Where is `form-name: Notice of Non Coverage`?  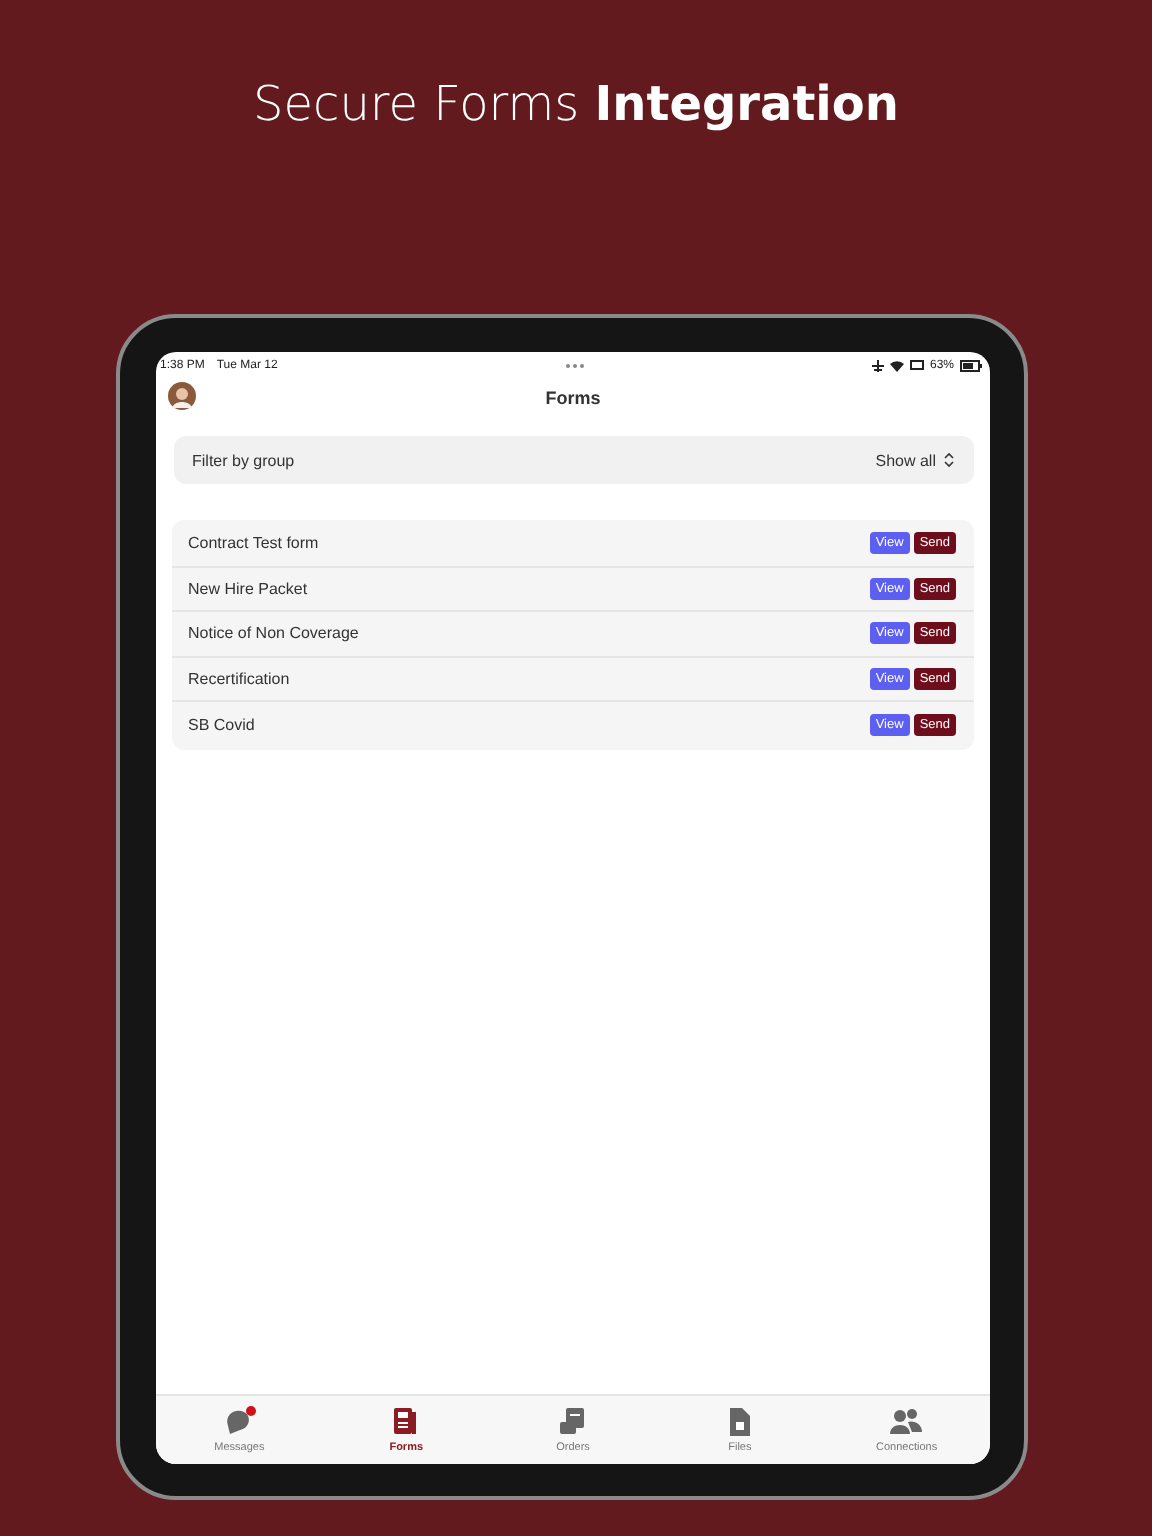 form-name: Notice of Non Coverage is located at coordinates (274, 633).